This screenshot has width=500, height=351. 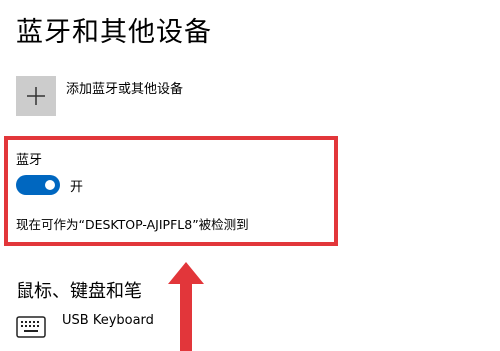 What do you see at coordinates (186, 306) in the screenshot?
I see `red-arrow-annotation` at bounding box center [186, 306].